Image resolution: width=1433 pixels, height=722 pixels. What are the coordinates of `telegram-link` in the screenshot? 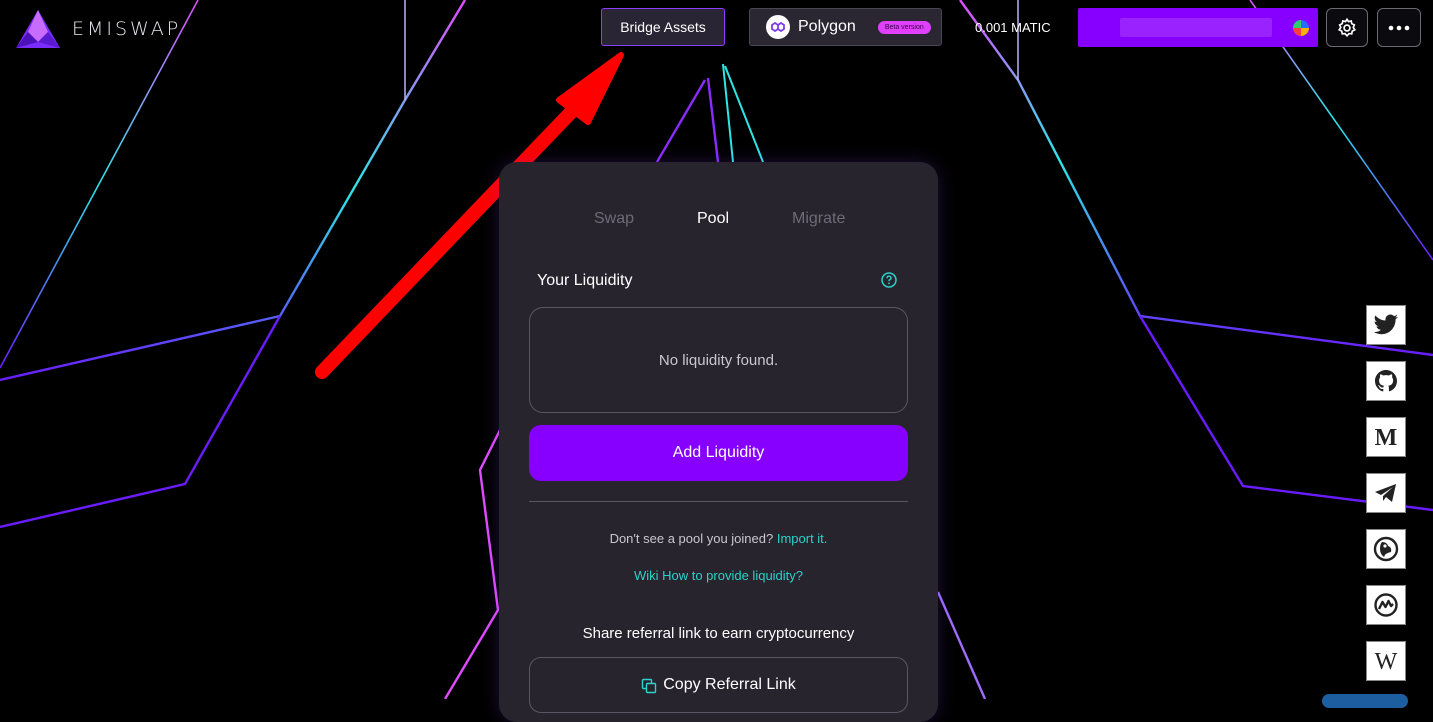 It's located at (1386, 493).